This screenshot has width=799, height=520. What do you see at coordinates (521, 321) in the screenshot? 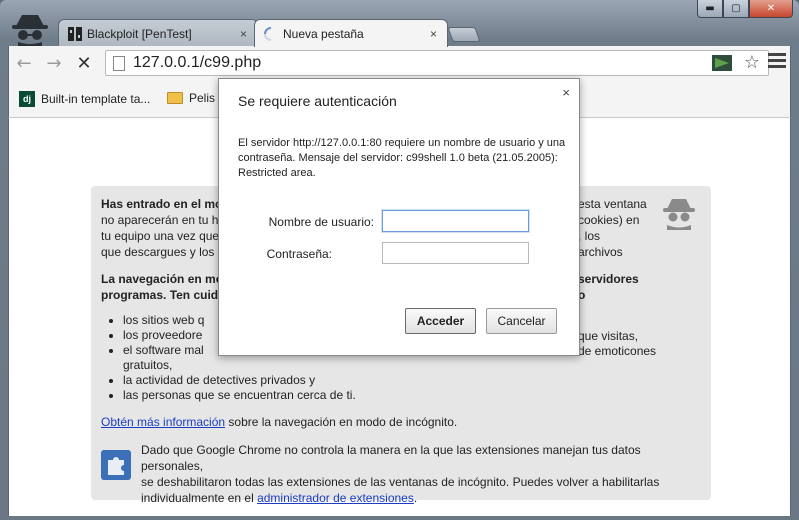
I see `cancel-button: Cancelar` at bounding box center [521, 321].